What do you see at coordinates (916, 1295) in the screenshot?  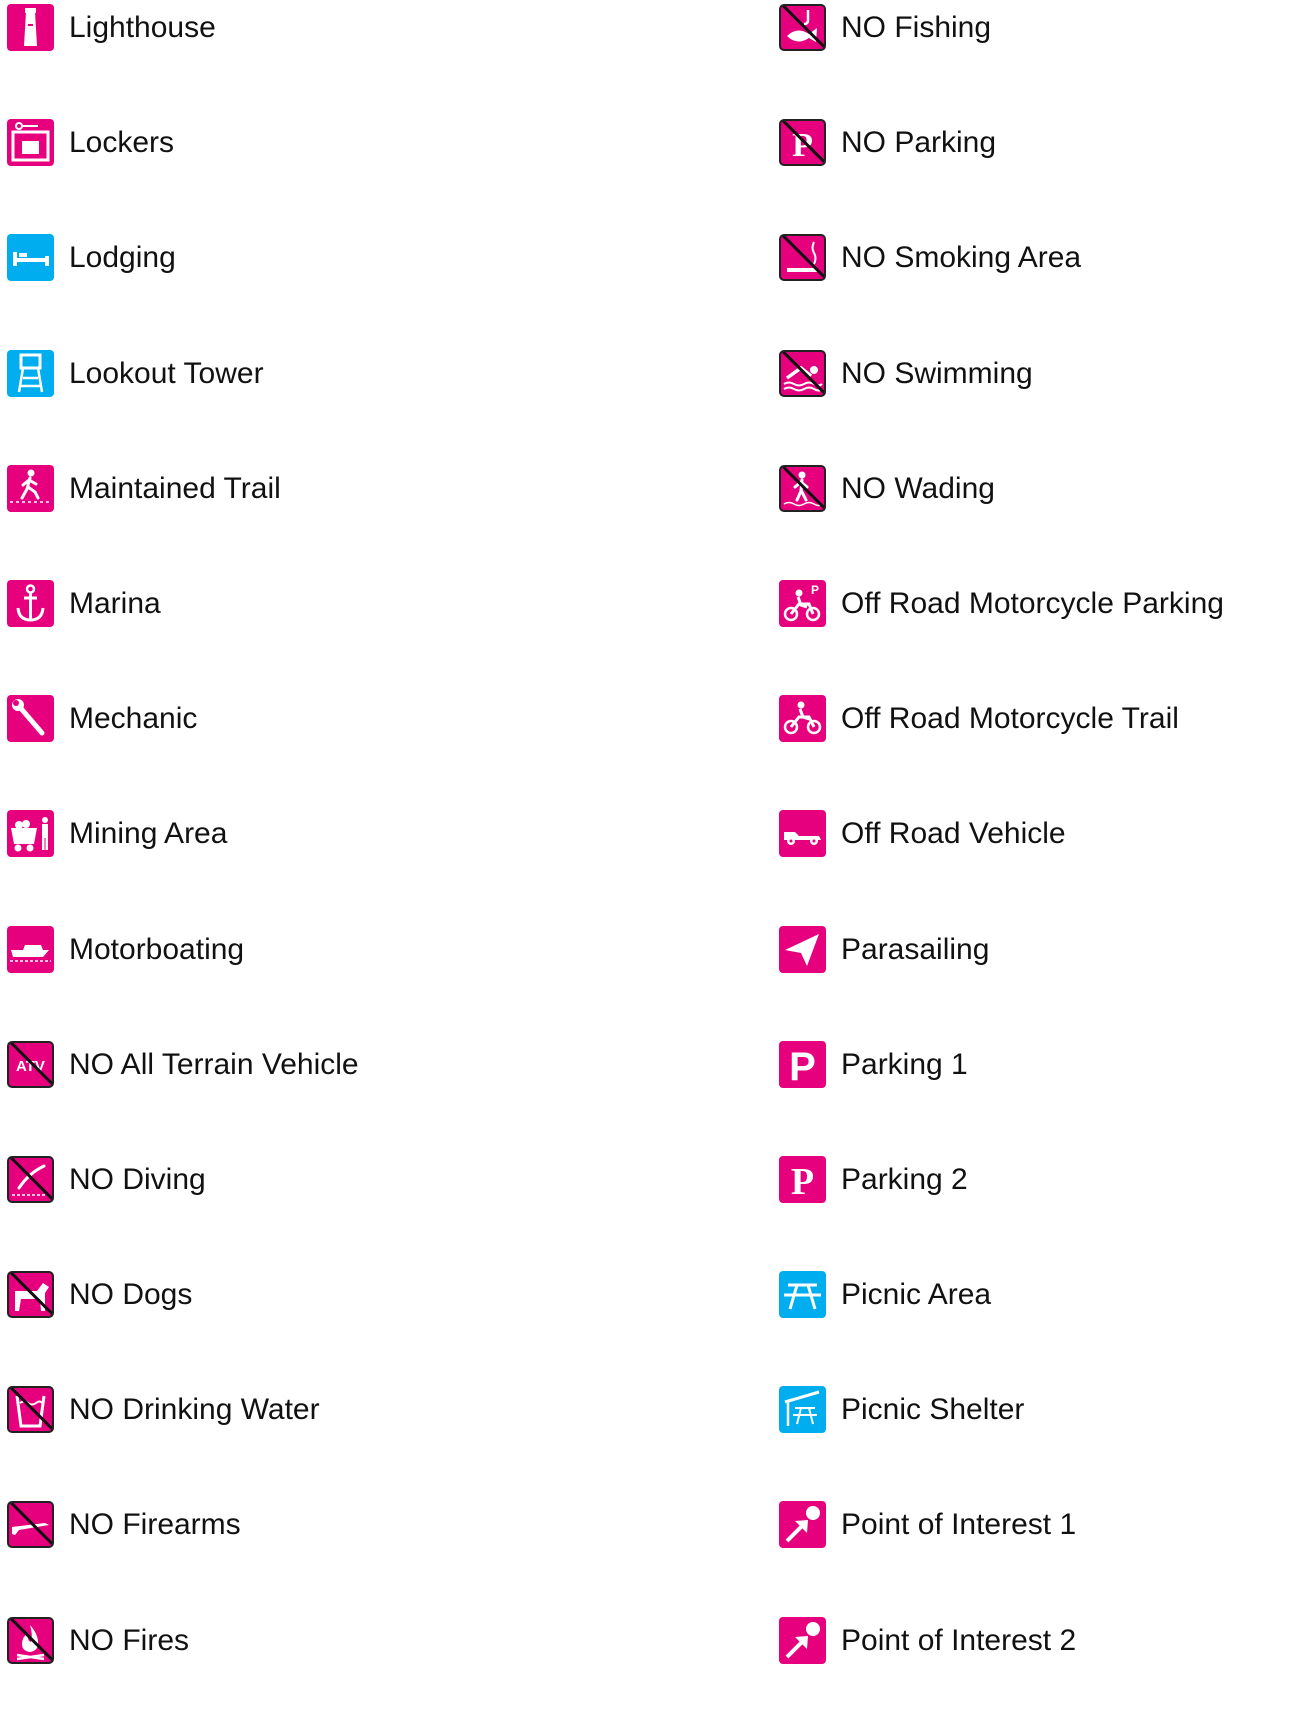 I see `legend-label: Picnic Area` at bounding box center [916, 1295].